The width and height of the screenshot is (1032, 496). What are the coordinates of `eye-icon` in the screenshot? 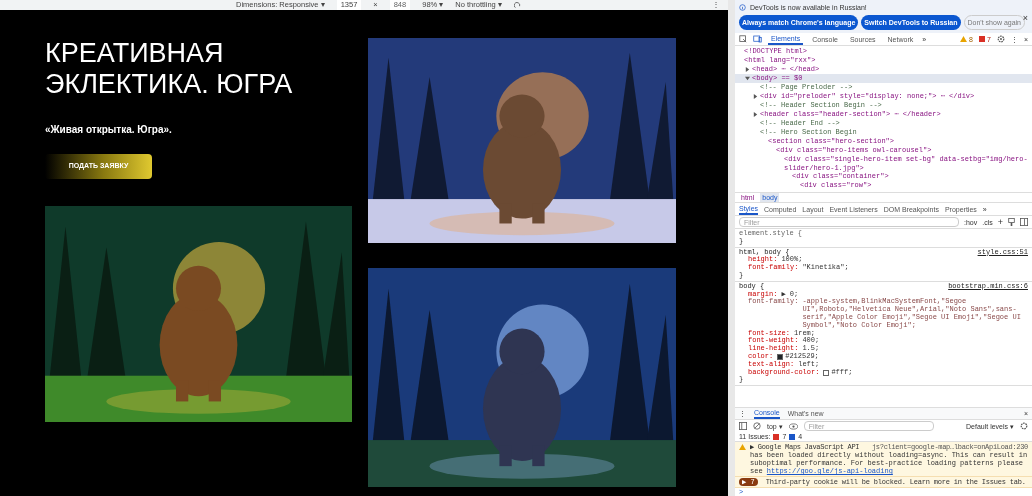 It's located at (793, 426).